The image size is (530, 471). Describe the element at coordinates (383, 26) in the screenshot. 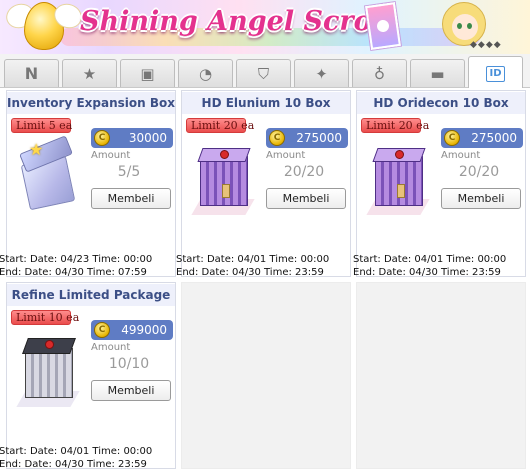

I see `scroll-card-icon` at that location.